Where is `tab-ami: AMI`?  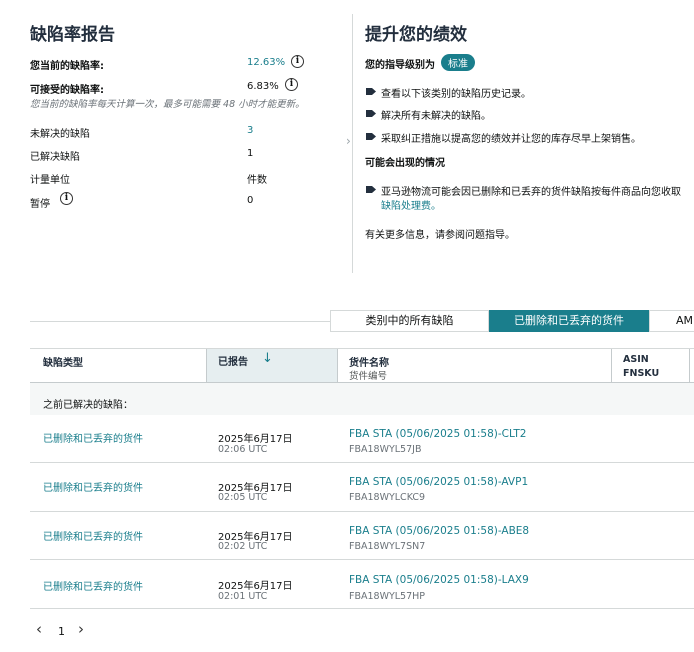 tab-ami: AMI is located at coordinates (671, 321).